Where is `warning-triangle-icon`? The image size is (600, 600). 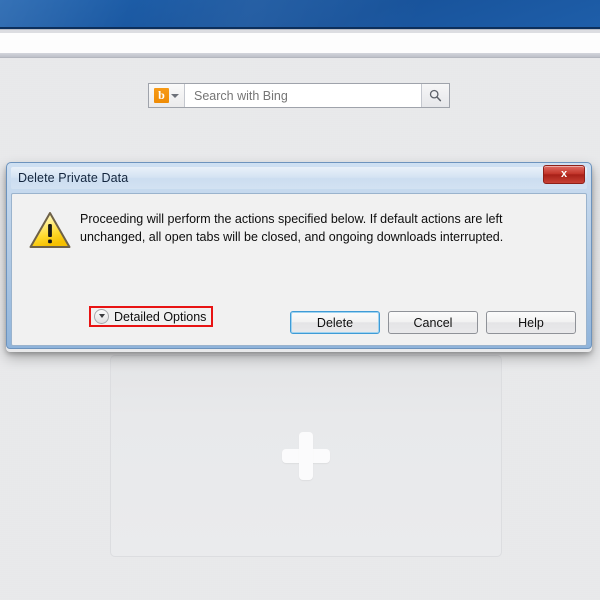 warning-triangle-icon is located at coordinates (51, 231).